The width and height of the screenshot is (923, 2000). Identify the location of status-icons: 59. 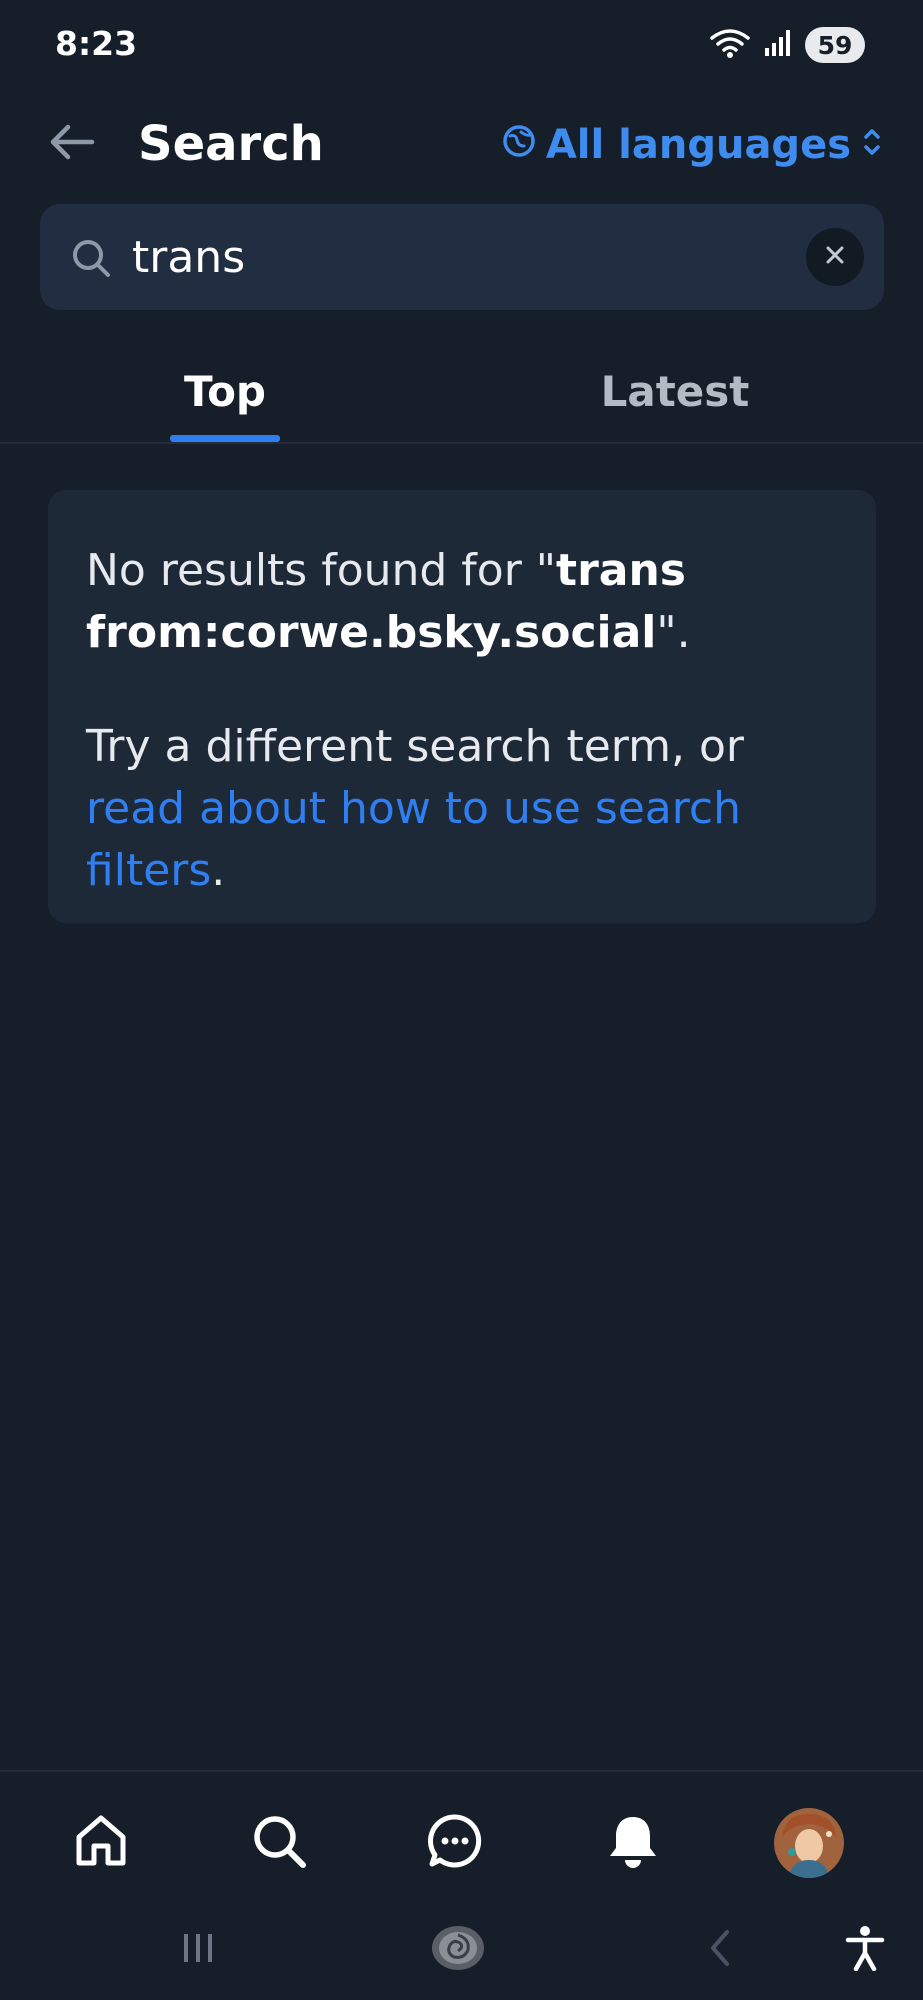
(787, 45).